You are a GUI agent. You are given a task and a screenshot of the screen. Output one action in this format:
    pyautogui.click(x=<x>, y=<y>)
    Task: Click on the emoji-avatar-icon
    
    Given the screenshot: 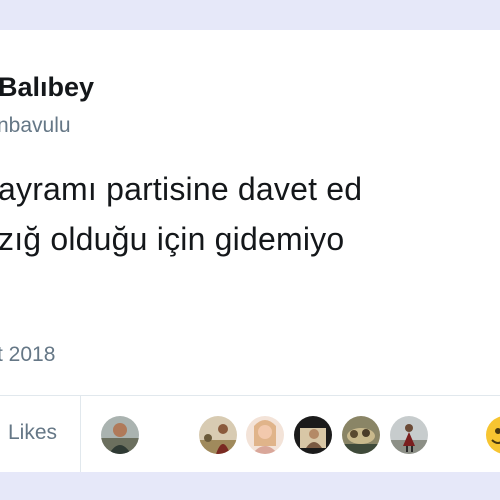 What is the action you would take?
    pyautogui.click(x=493, y=435)
    